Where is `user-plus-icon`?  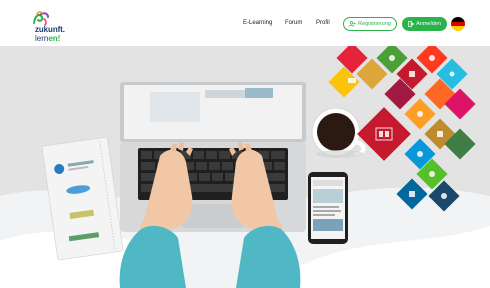 user-plus-icon is located at coordinates (352, 24).